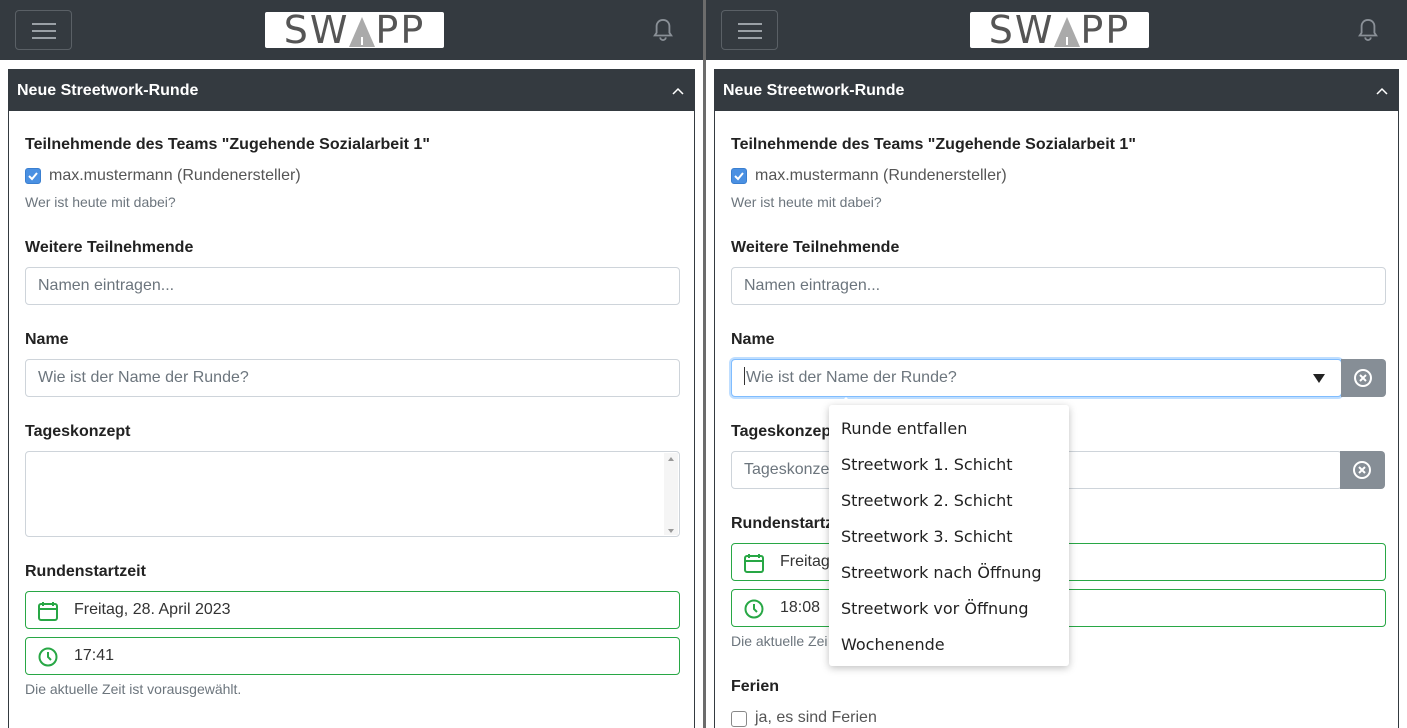  I want to click on holiday-label: Ferien, so click(755, 686).